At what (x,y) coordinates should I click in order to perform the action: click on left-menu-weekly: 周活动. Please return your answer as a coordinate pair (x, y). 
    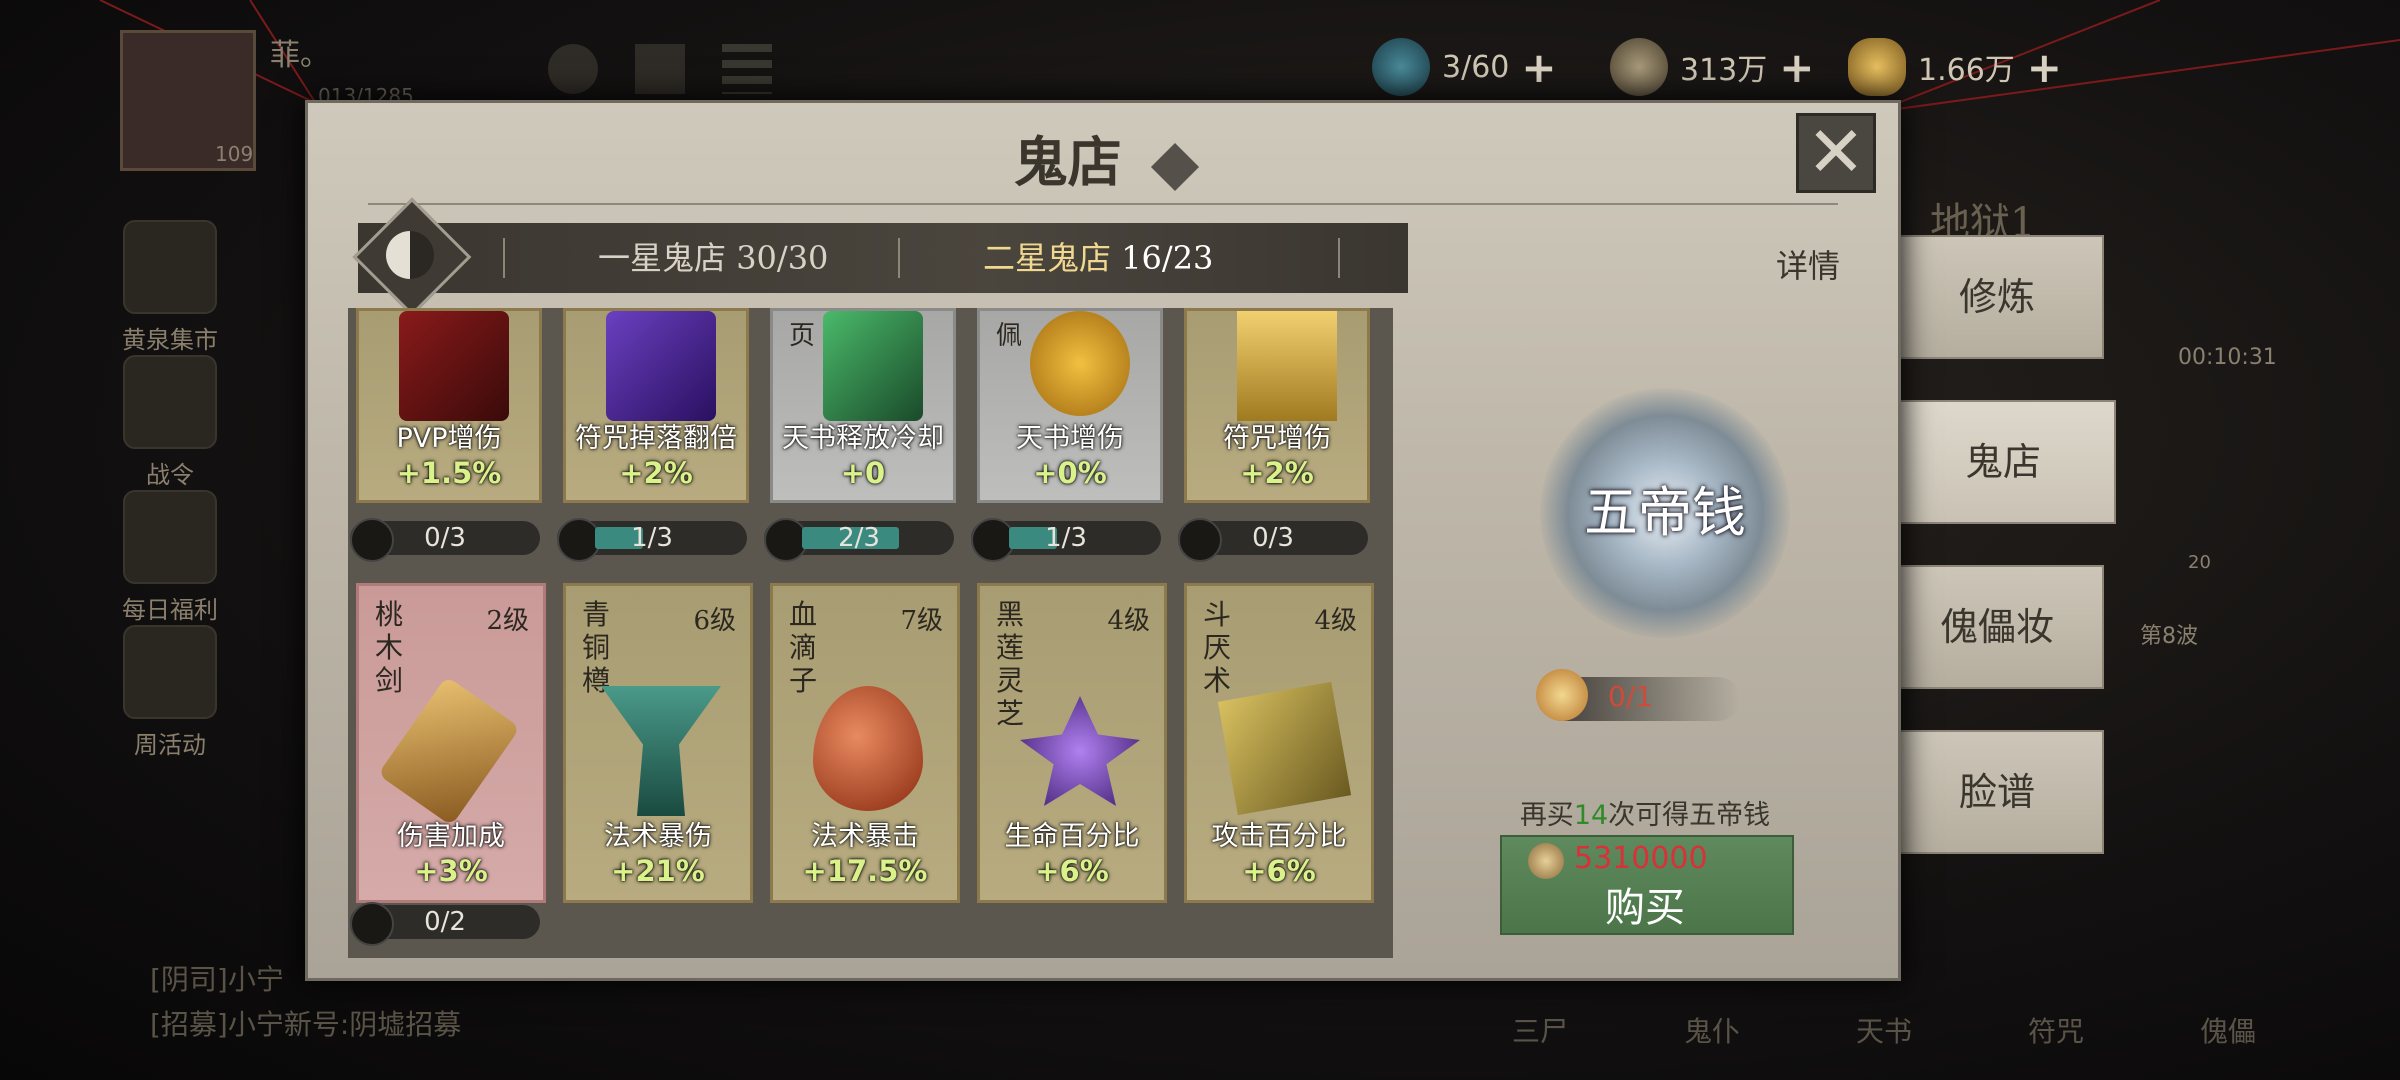
    Looking at the image, I should click on (170, 692).